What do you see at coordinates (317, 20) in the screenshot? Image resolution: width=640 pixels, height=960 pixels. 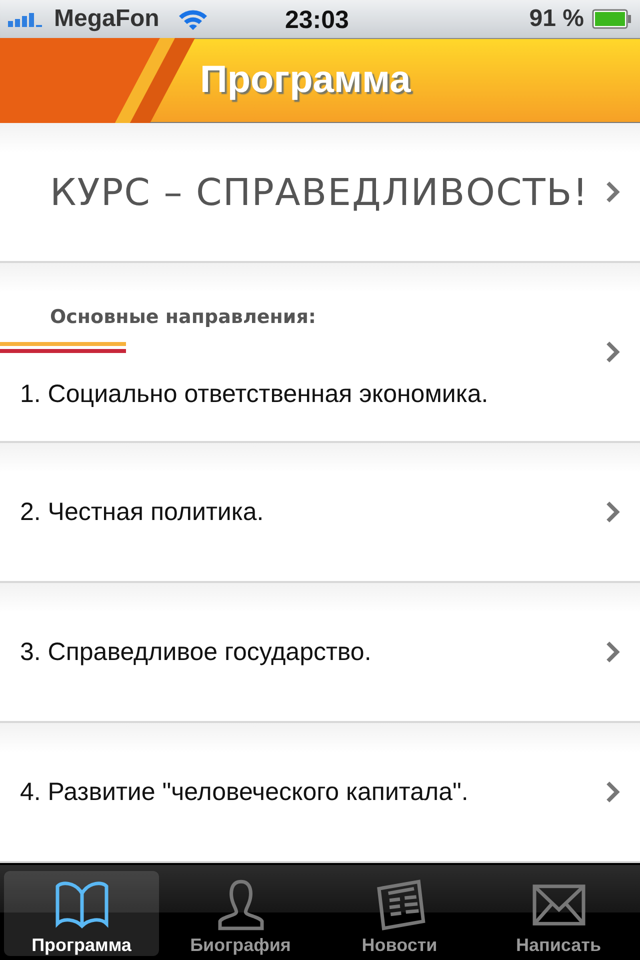 I see `clock-time: 23:03` at bounding box center [317, 20].